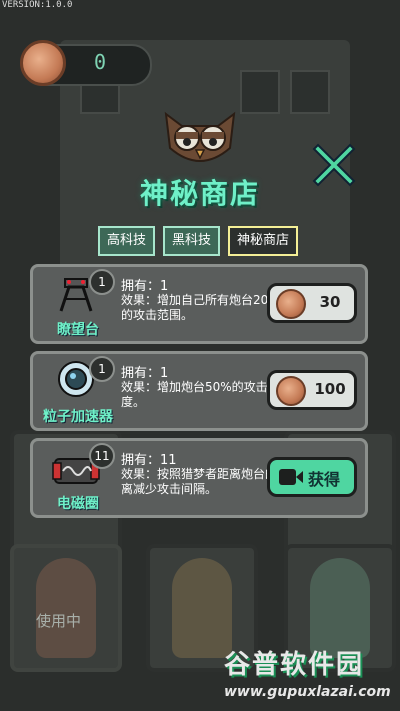  I want to click on effect-text: 效果：增加自己所有炮台20%的攻击范围。, so click(200, 307).